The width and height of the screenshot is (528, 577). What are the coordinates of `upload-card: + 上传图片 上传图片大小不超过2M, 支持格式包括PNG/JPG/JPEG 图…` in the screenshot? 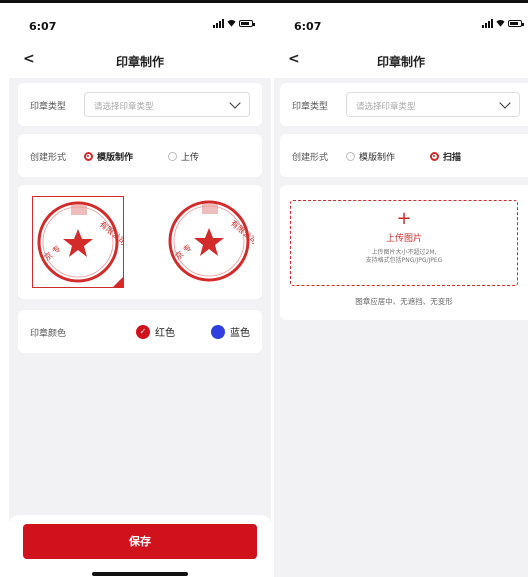 It's located at (404, 252).